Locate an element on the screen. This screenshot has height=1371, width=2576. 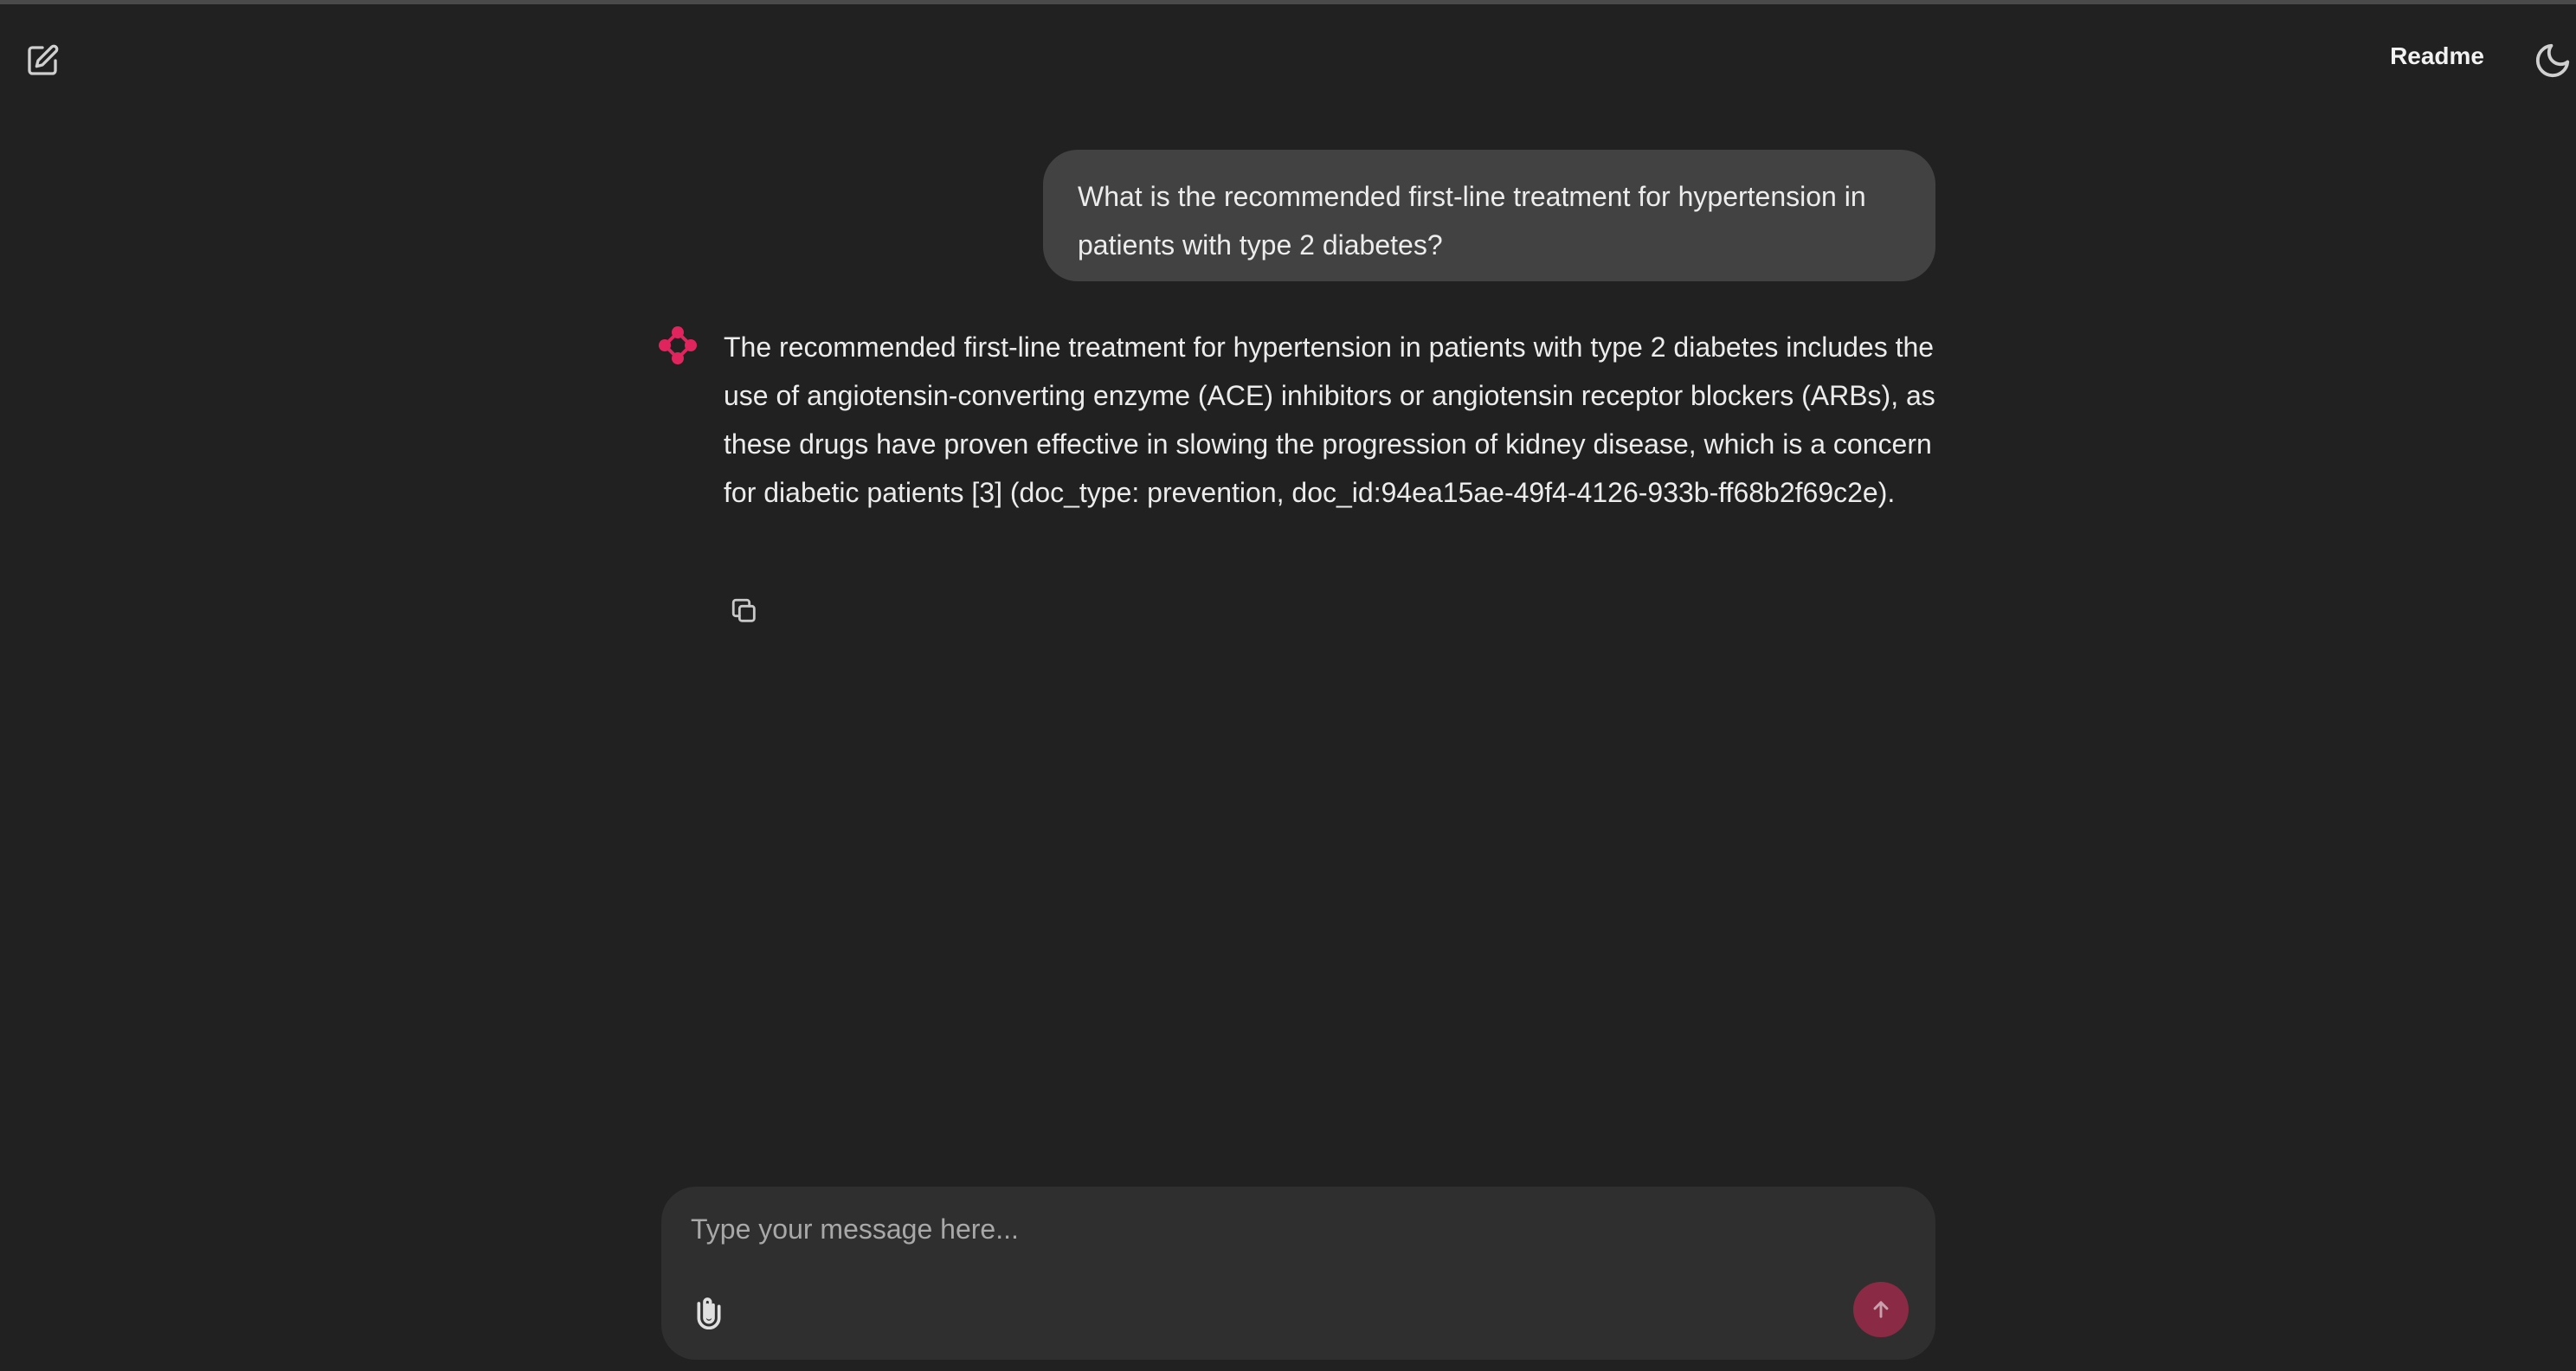
send-button is located at coordinates (1881, 1309).